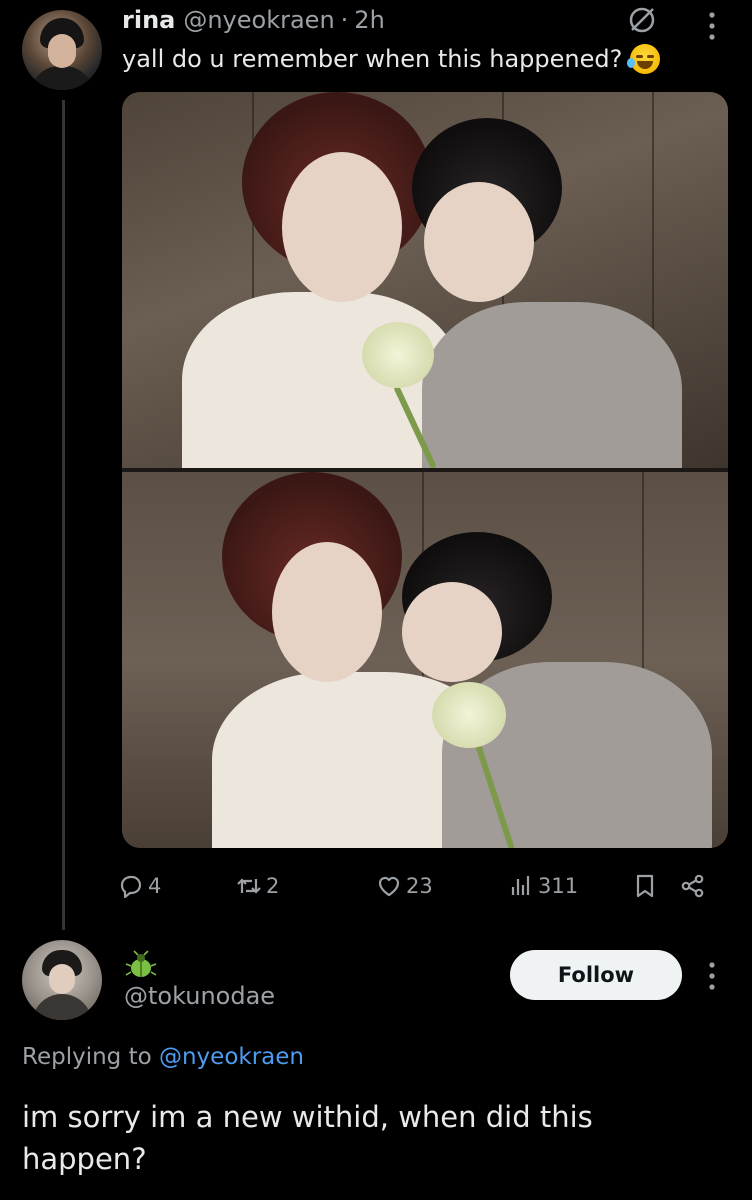 The width and height of the screenshot is (752, 1200). I want to click on like-count: 23, so click(419, 886).